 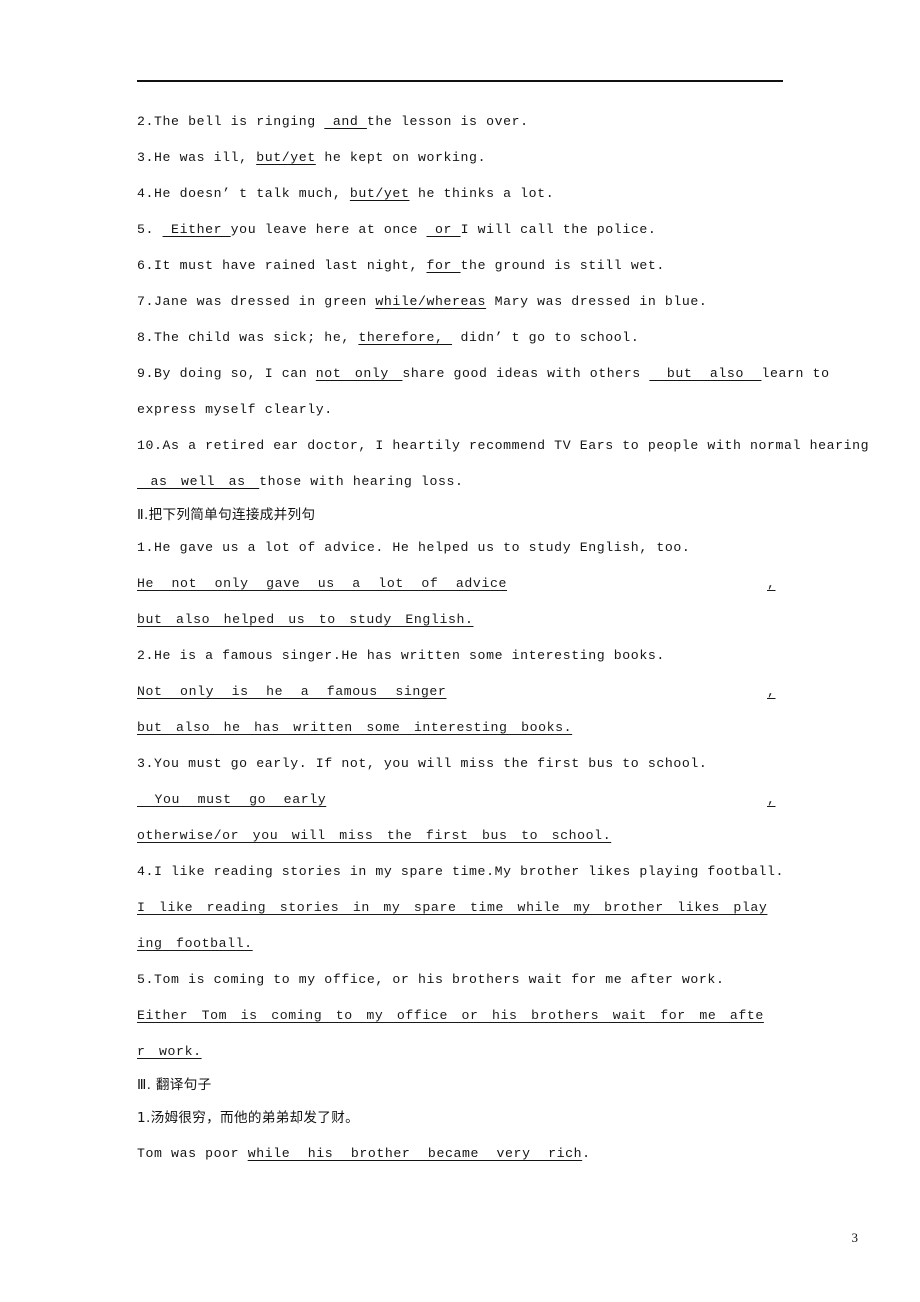 I want to click on item-text-pre: He was ill,, so click(x=205, y=157).